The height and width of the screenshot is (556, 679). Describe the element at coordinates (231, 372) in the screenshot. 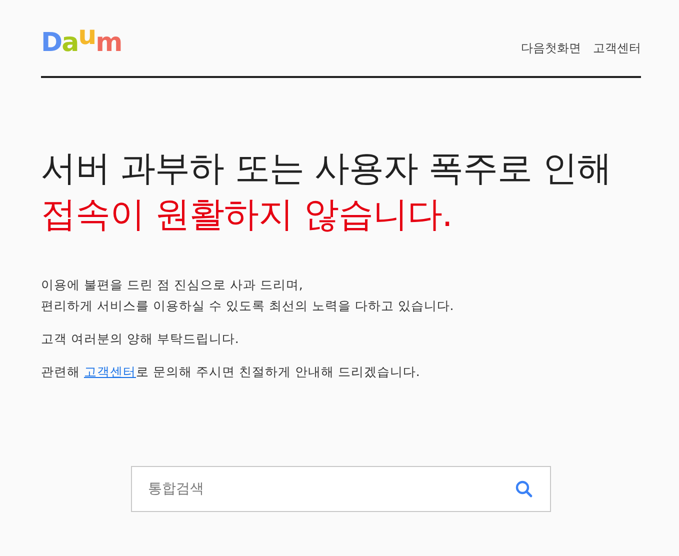

I see `contact-sentence: 관련해 고객센터 로 문의해 주시면 친절하게 안내해 드리겠습니다.` at that location.